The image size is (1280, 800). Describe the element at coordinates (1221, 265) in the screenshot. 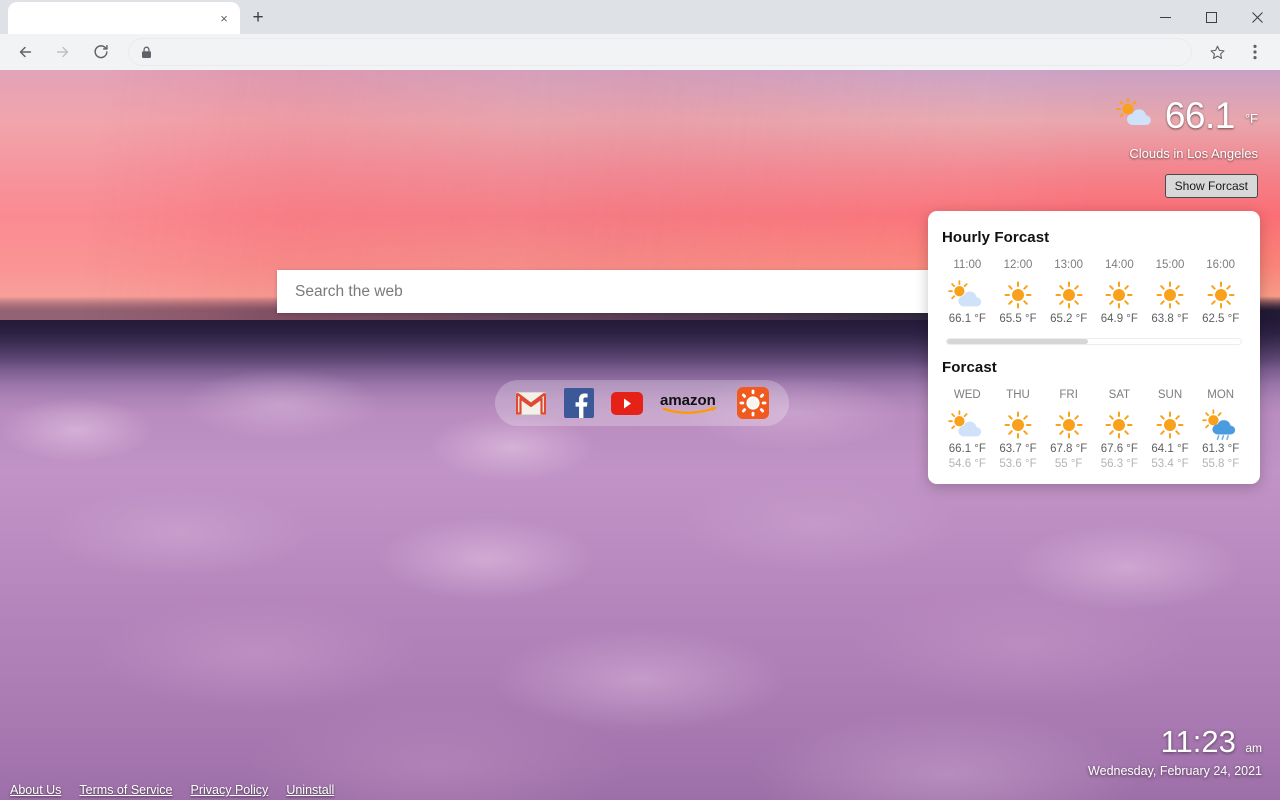

I see `hourly-time: 16:00` at that location.